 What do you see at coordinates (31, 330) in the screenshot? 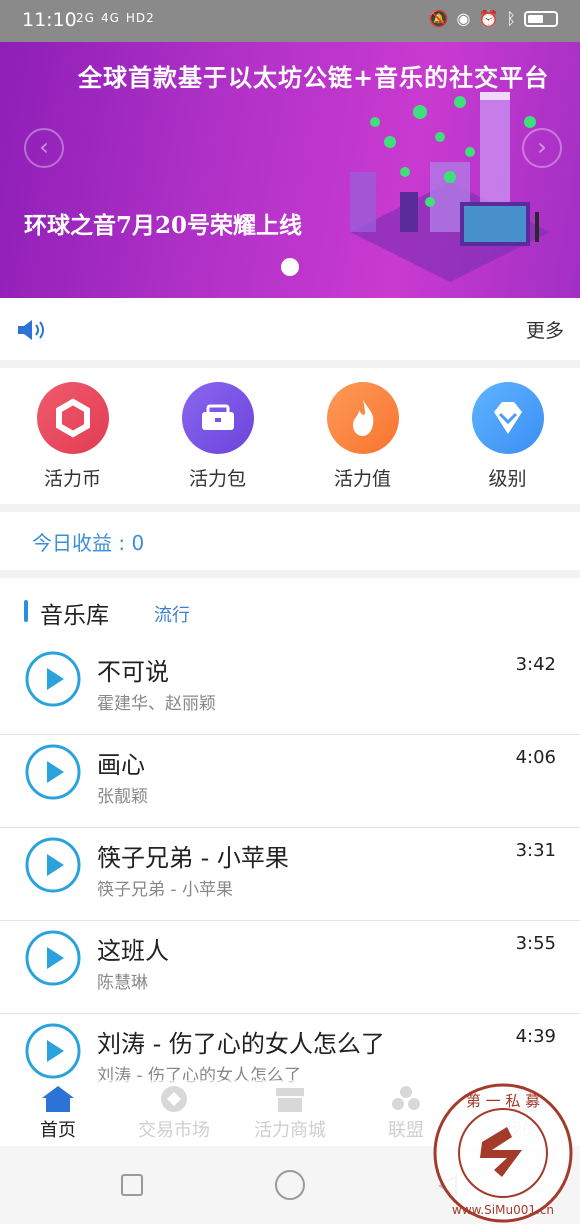
I see `speaker-icon` at bounding box center [31, 330].